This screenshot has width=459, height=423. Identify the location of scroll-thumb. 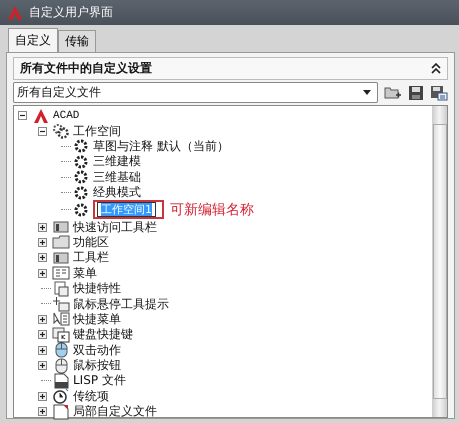
(439, 262).